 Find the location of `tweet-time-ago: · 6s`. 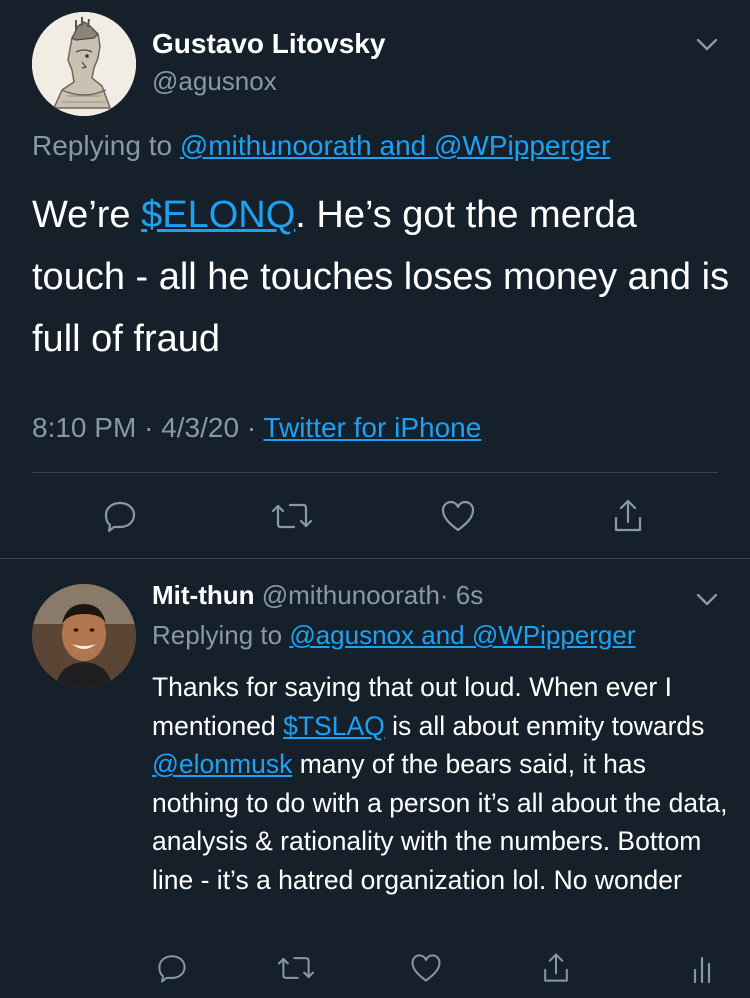

tweet-time-ago: · 6s is located at coordinates (461, 595).